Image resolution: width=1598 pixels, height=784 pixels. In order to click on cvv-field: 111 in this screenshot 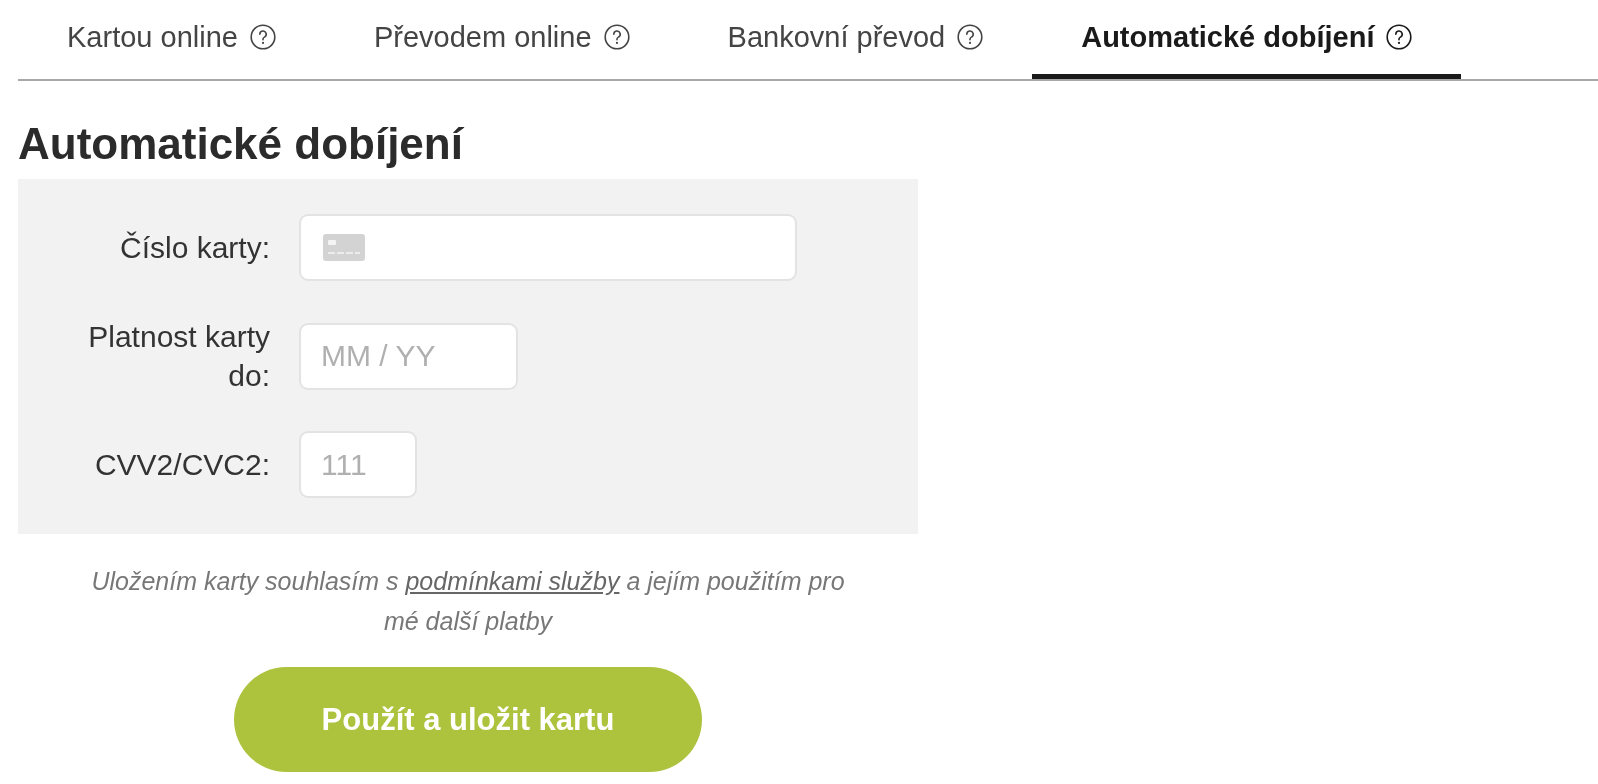, I will do `click(358, 464)`.